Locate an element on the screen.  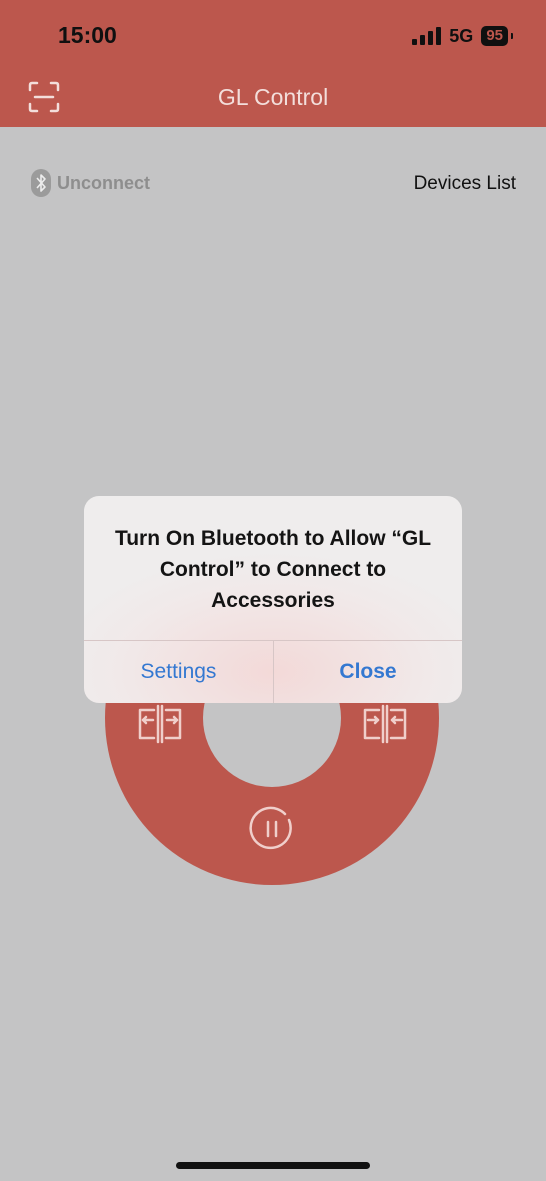
app-header: 15:00 5G 95 GL Control is located at coordinates (273, 63).